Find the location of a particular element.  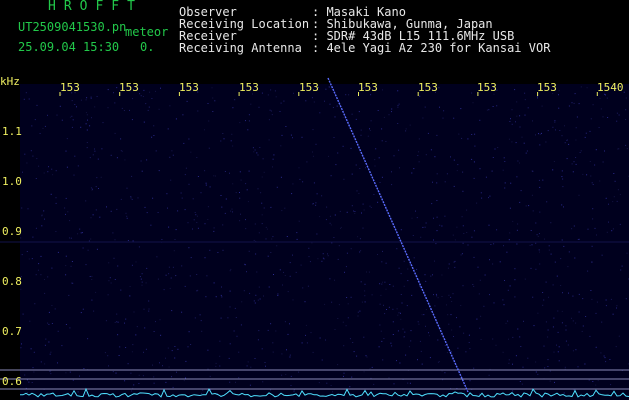

antenna-value: : 4ele Yagi Az 230 for Kansai VOR is located at coordinates (431, 48).